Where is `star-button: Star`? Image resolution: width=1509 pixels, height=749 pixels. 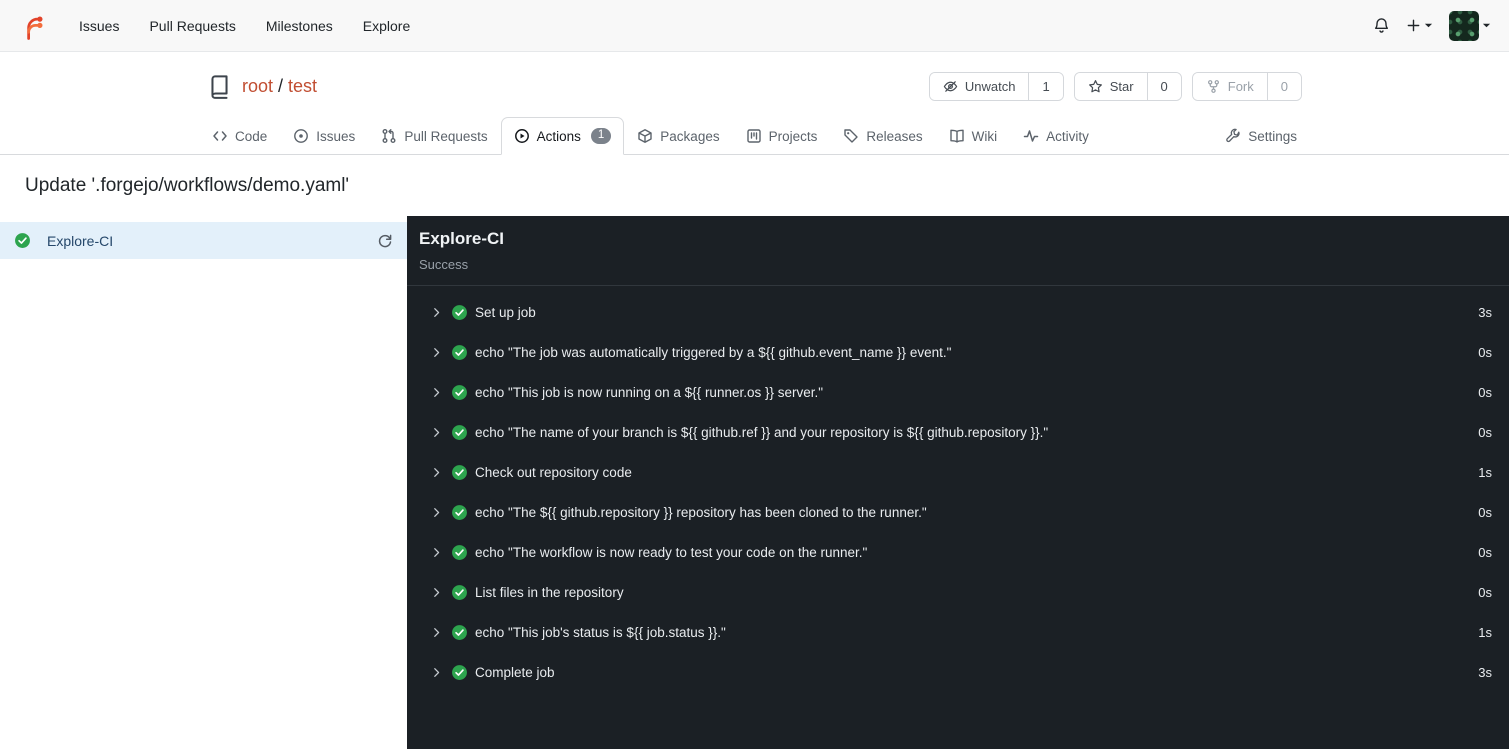
star-button: Star is located at coordinates (1110, 86).